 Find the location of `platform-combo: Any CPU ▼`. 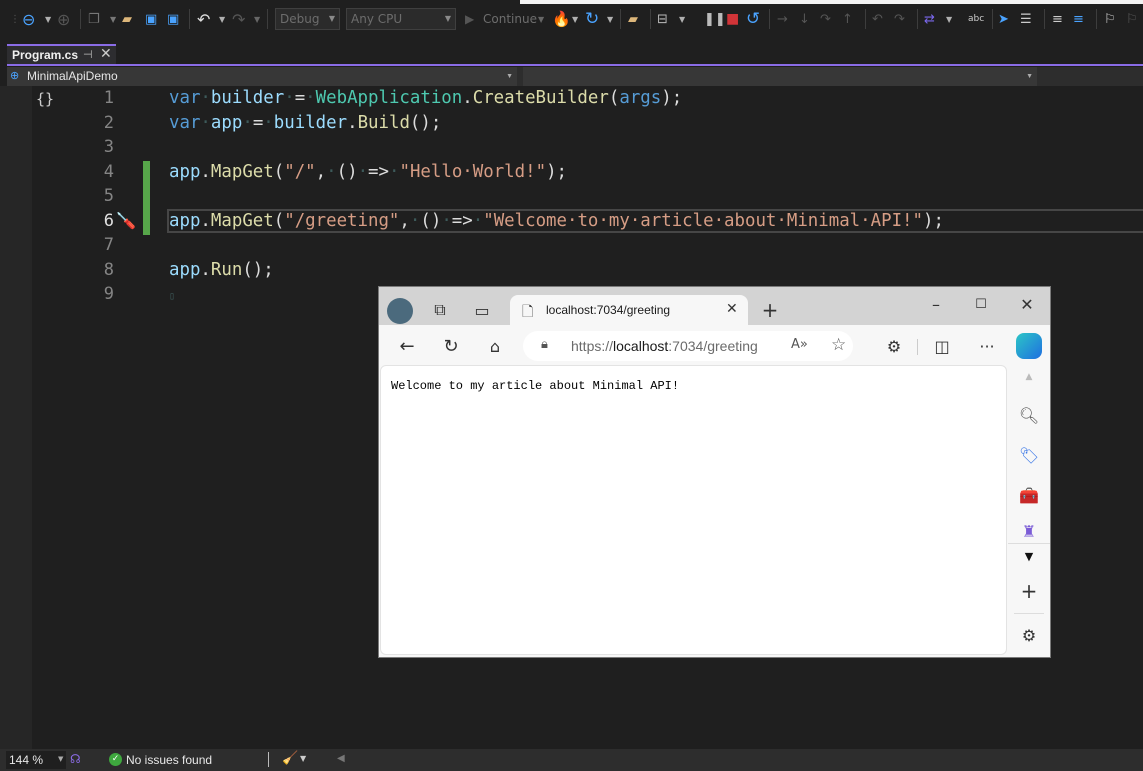

platform-combo: Any CPU ▼ is located at coordinates (401, 19).